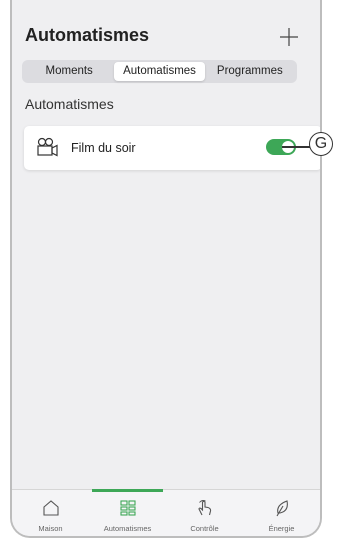  I want to click on tab-moments: Moments, so click(69, 71).